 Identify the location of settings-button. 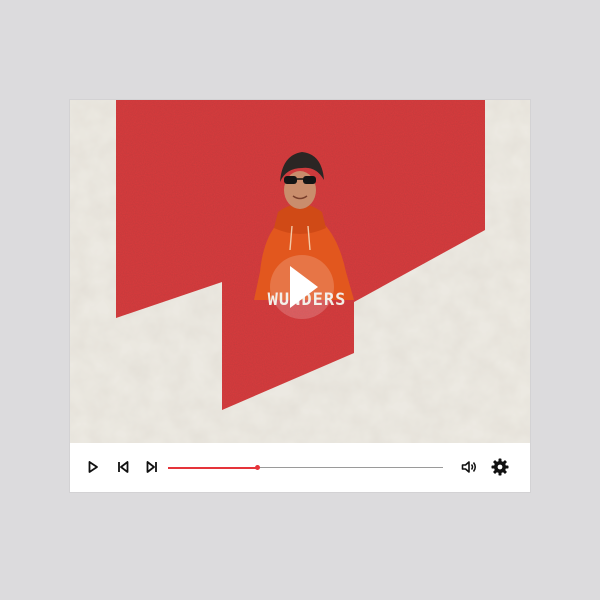
(500, 467).